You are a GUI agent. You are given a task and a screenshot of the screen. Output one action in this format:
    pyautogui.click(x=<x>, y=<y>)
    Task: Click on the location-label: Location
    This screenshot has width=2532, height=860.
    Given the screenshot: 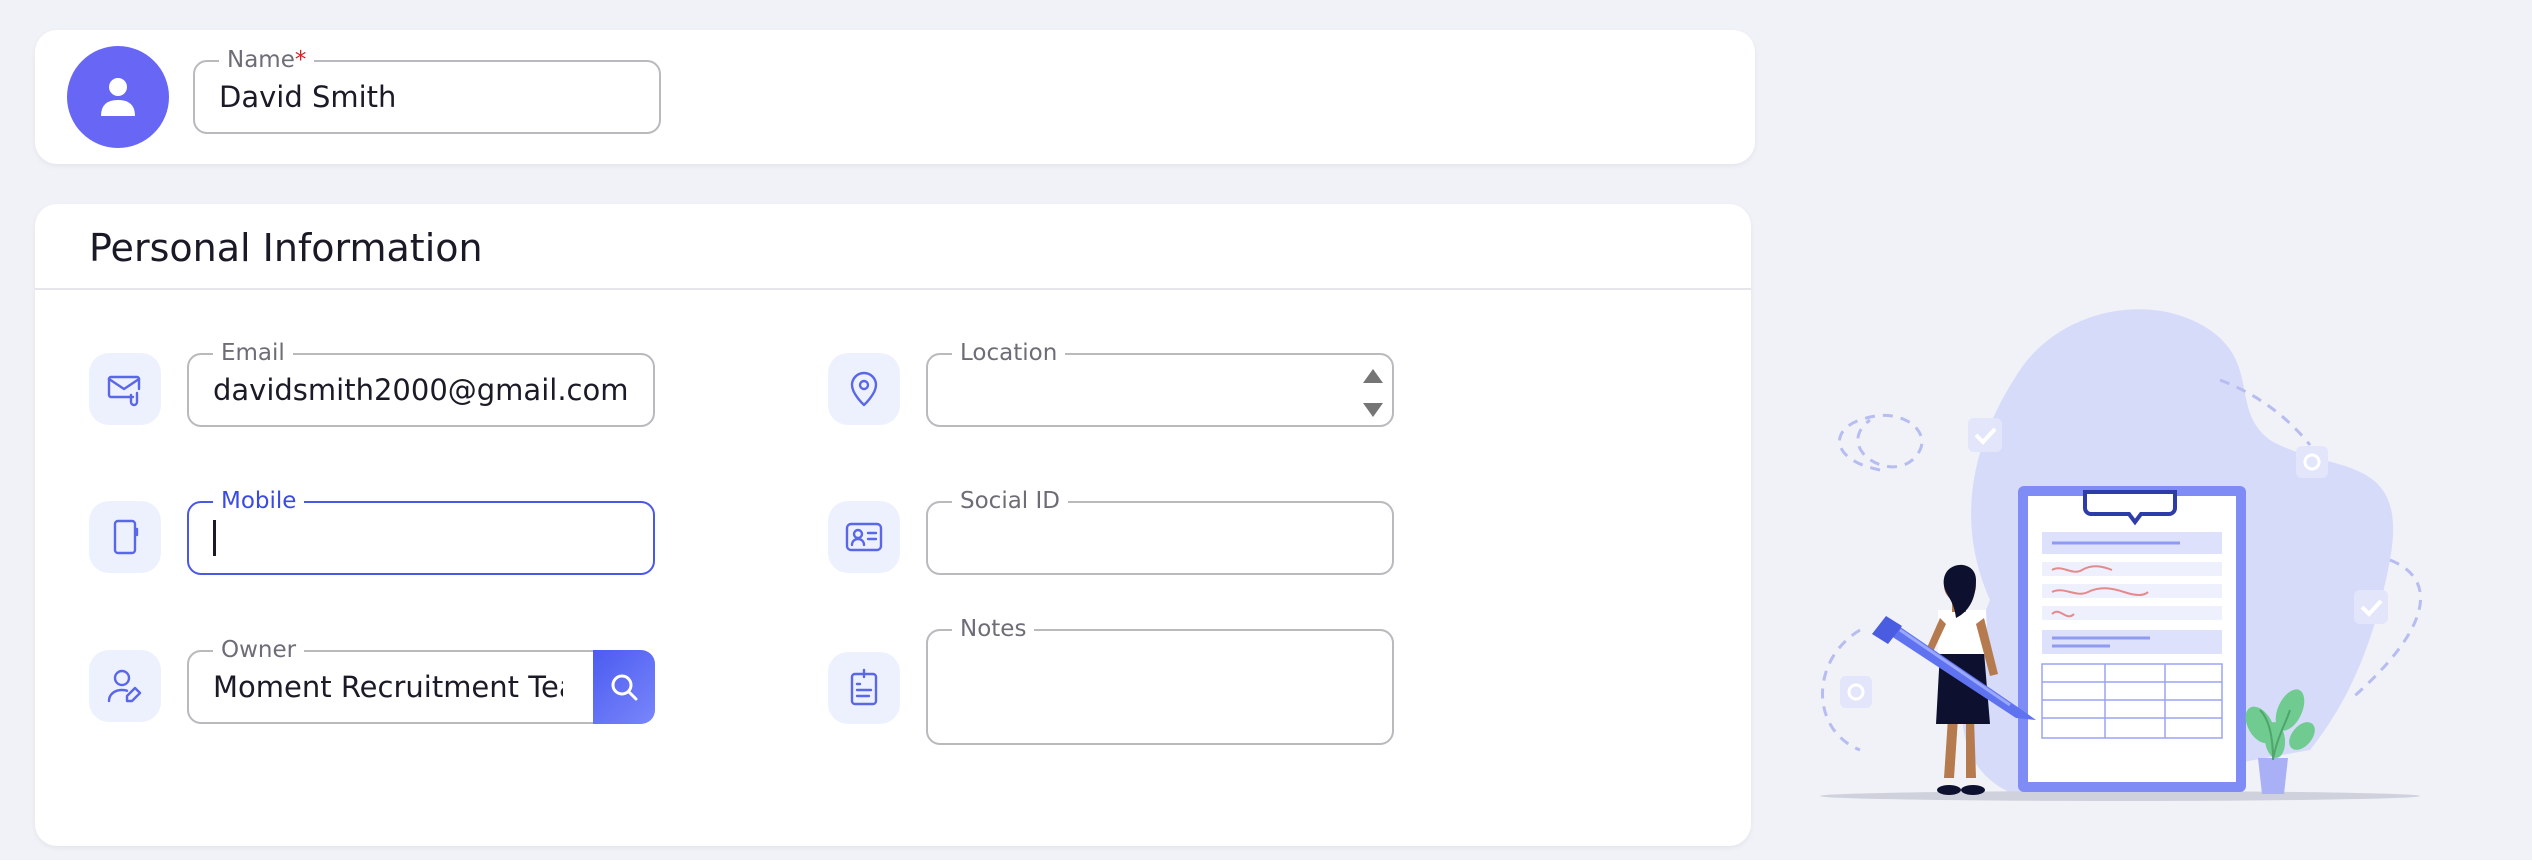 What is the action you would take?
    pyautogui.click(x=1009, y=353)
    